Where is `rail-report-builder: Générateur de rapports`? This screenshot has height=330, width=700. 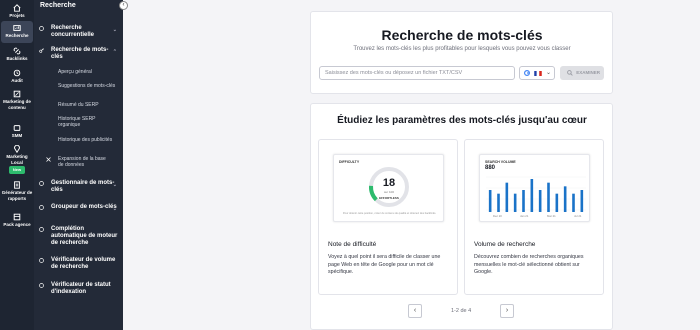 rail-report-builder: Générateur de rapports is located at coordinates (17, 191).